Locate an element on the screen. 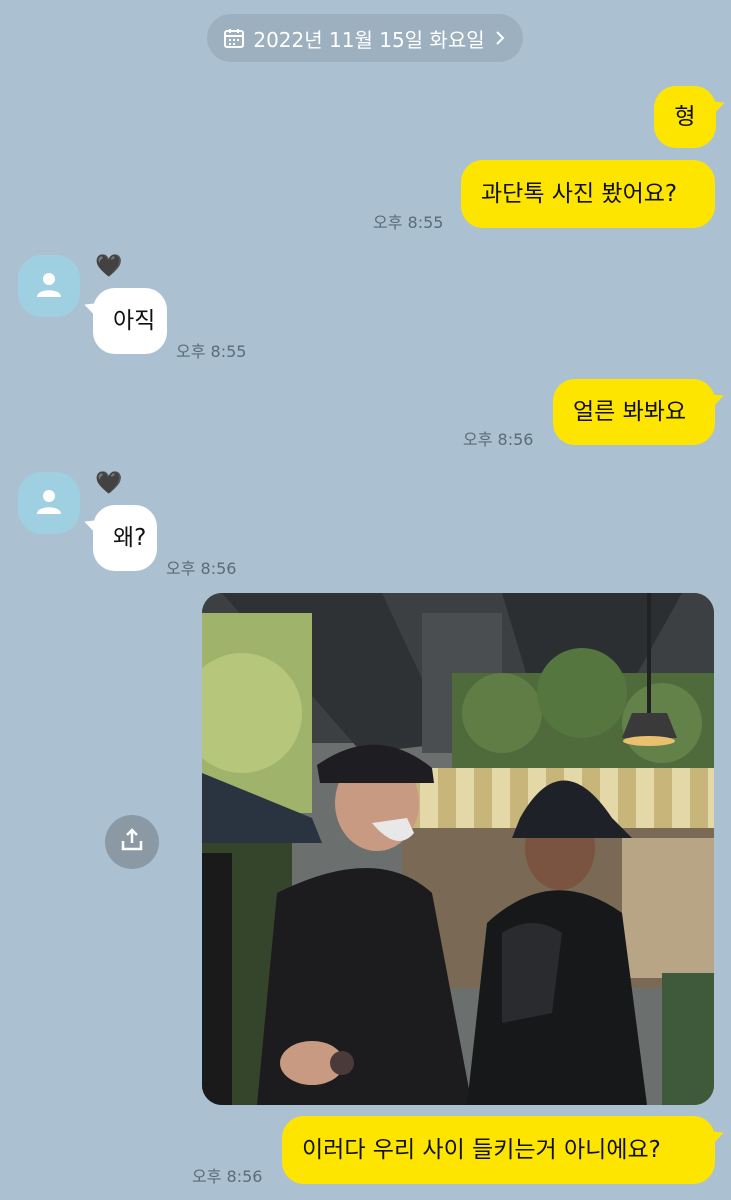  message-text: 과단톡 사진 봤어요? is located at coordinates (579, 193).